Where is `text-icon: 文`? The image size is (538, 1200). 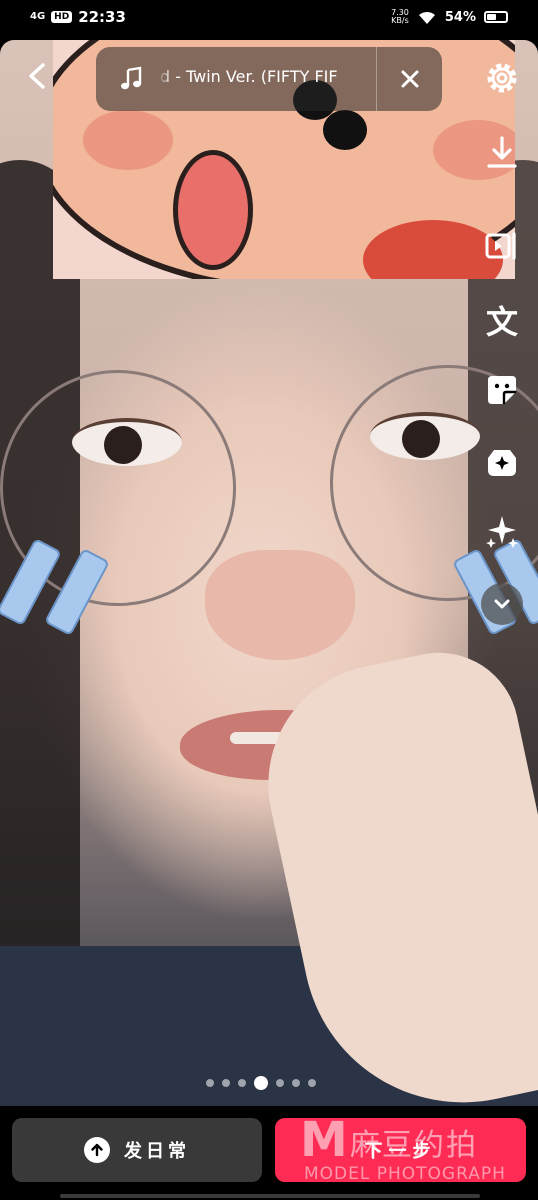
text-icon: 文 is located at coordinates (501, 322).